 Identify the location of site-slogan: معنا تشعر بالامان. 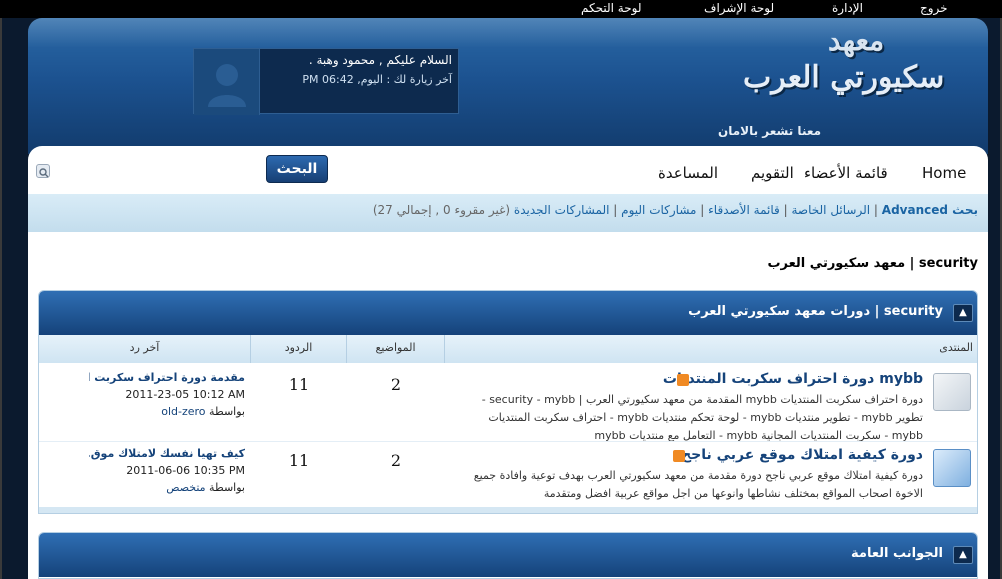
(770, 131).